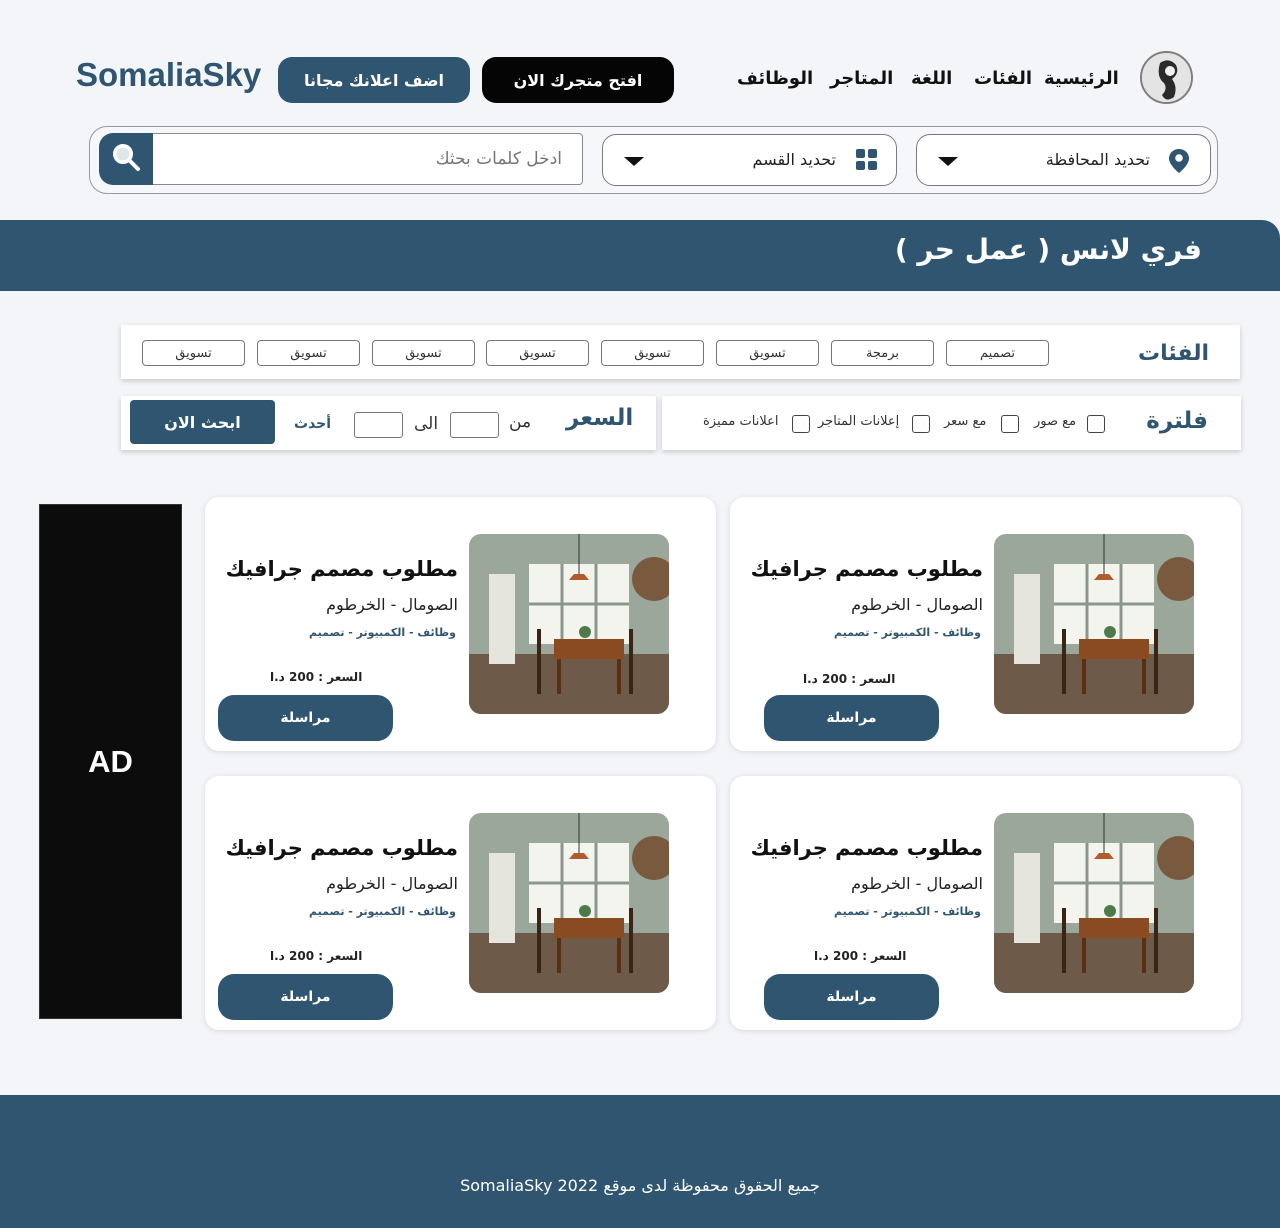 This screenshot has height=1228, width=1280. What do you see at coordinates (965, 421) in the screenshot?
I see `filter-label: مع سعر` at bounding box center [965, 421].